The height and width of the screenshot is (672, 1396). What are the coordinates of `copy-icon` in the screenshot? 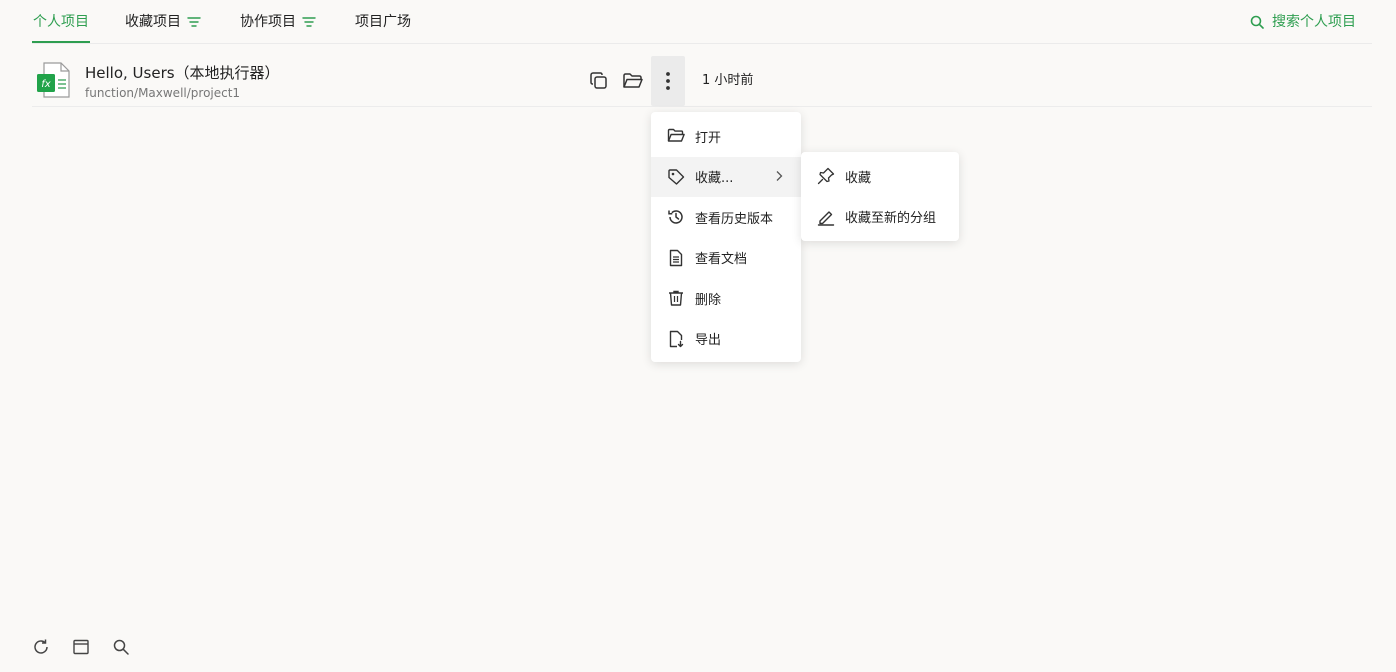 It's located at (598, 80).